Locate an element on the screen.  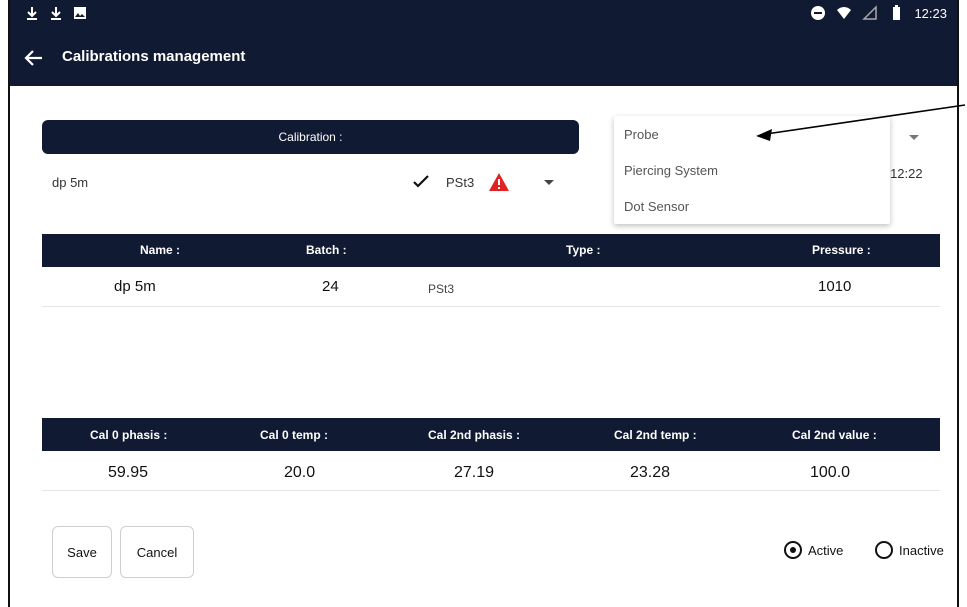
dropdown-caret-icon is located at coordinates (549, 182).